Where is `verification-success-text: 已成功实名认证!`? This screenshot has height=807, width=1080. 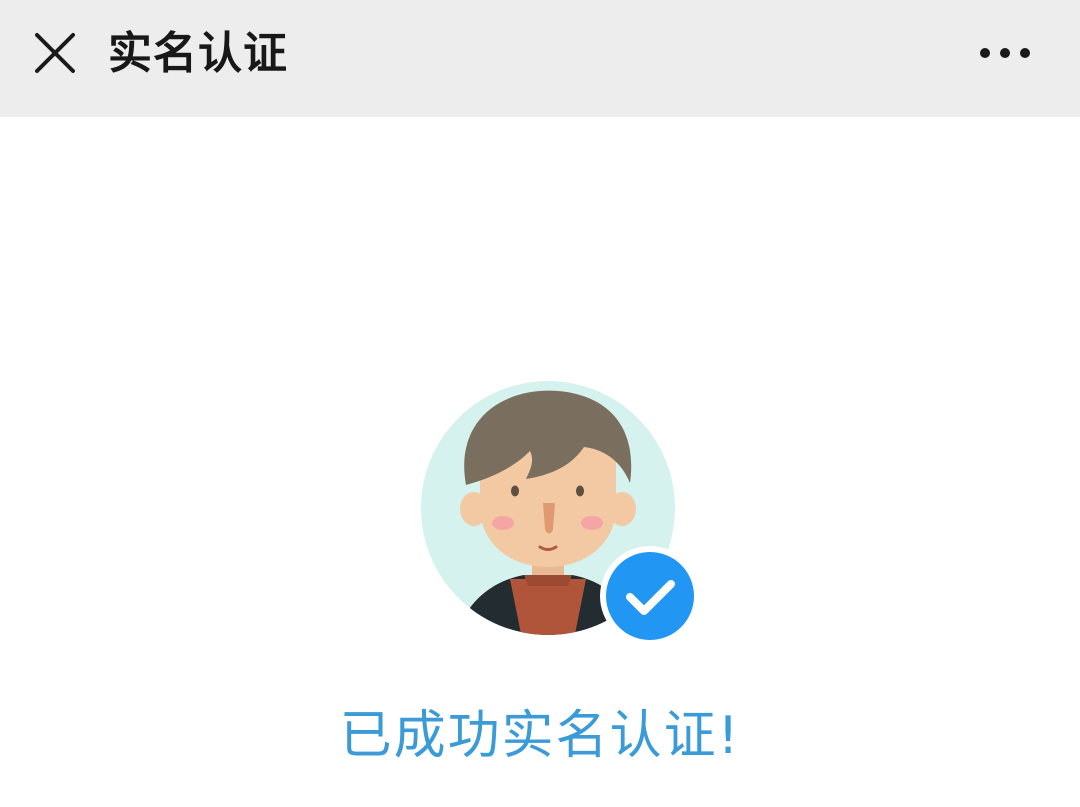
verification-success-text: 已成功实名认证! is located at coordinates (540, 736).